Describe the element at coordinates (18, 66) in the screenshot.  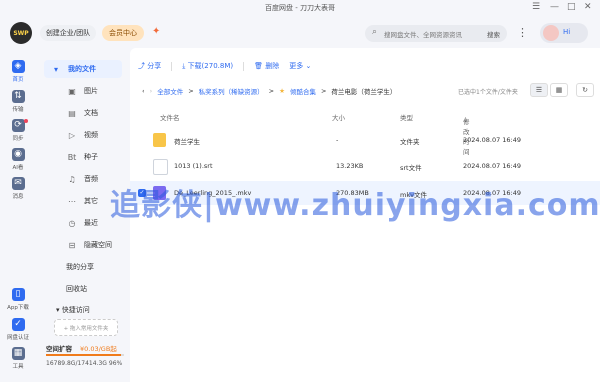
I see `home-icon: ◈` at that location.